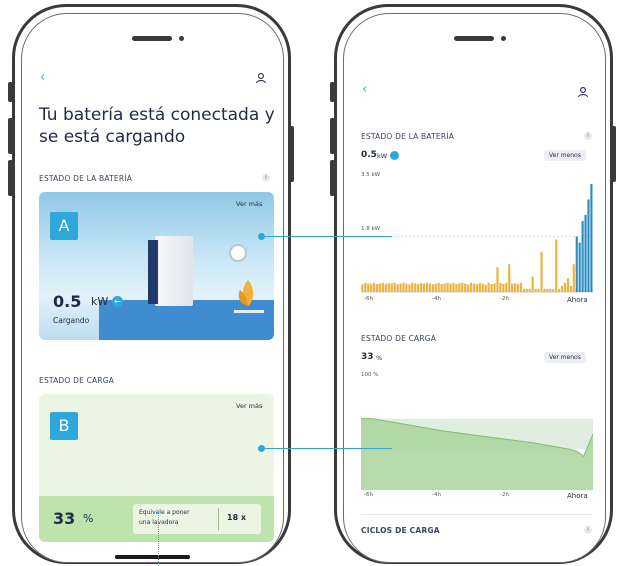 This screenshot has height=566, width=617. What do you see at coordinates (399, 338) in the screenshot?
I see `charge-section-label: ESTADO DE CARGA` at bounding box center [399, 338].